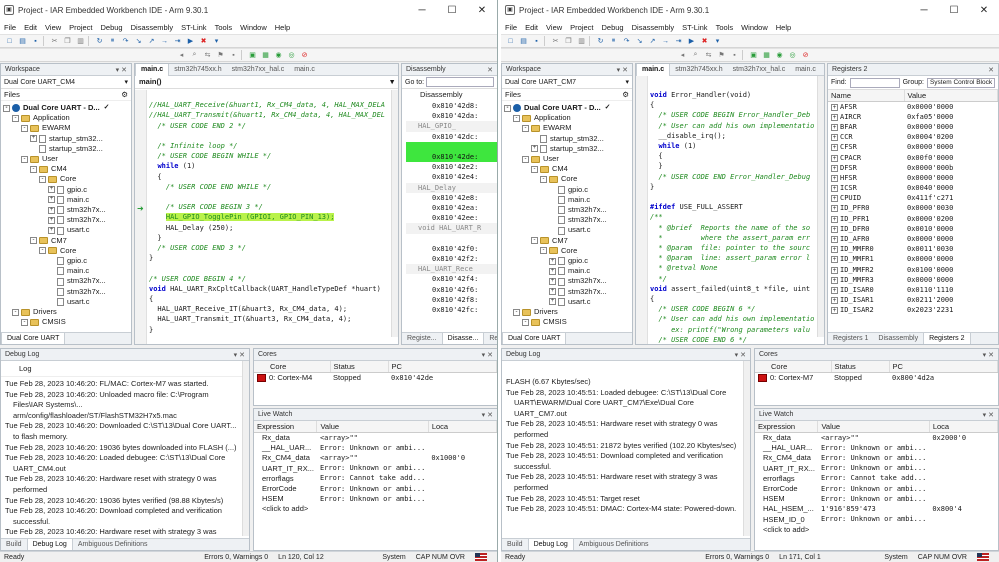 This screenshot has height=562, width=999. Describe the element at coordinates (33, 338) in the screenshot. I see `tab-dual-core-uart: Dual Core UART` at that location.